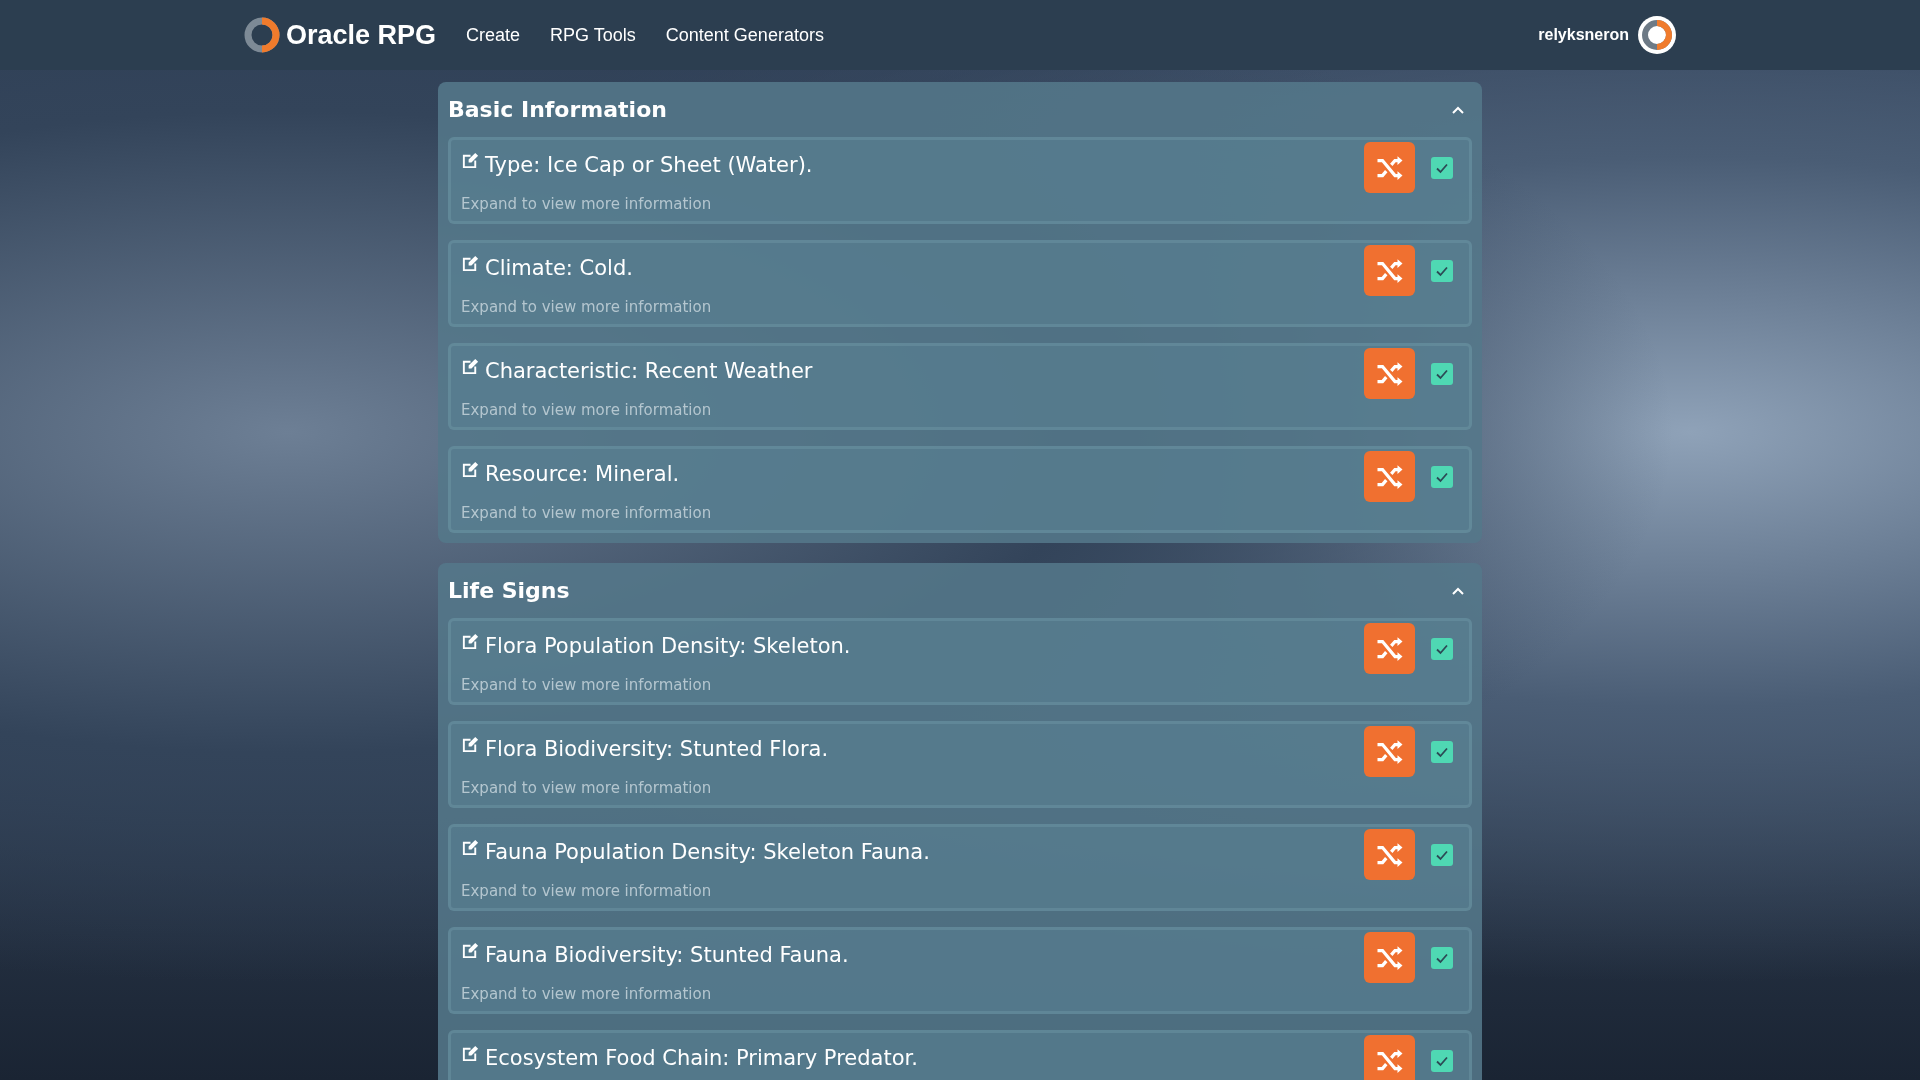 The height and width of the screenshot is (1080, 1920). Describe the element at coordinates (1583, 35) in the screenshot. I see `username-link: relyksneron` at that location.